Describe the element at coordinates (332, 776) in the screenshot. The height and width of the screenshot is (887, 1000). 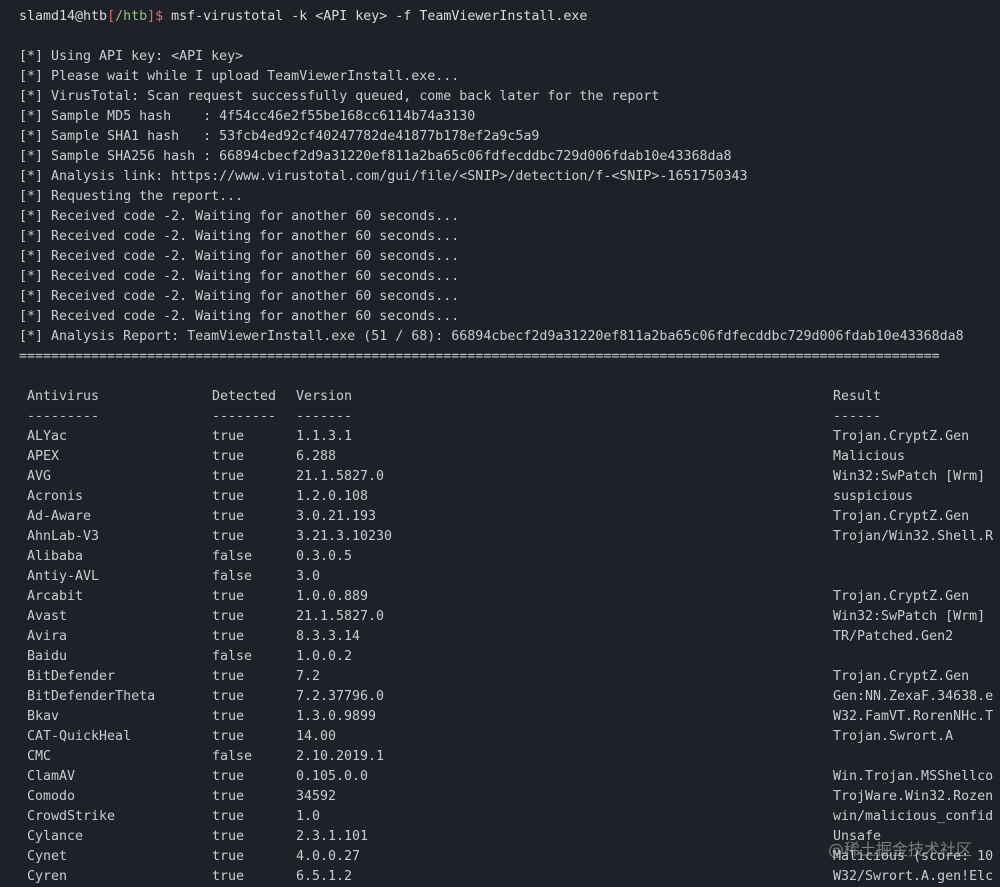
I see `version-cell: 0.105.0.0` at that location.